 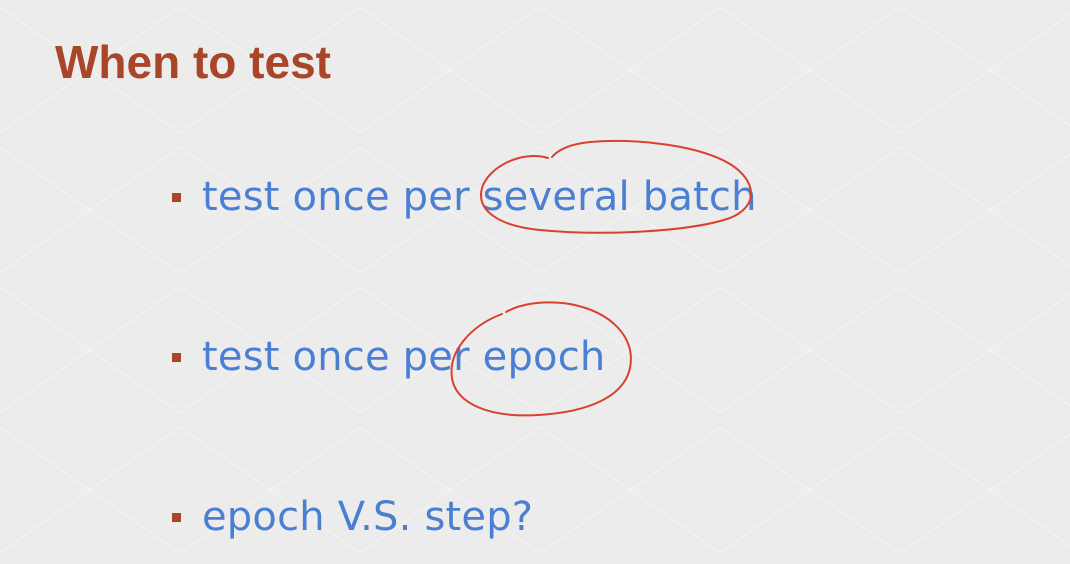 What do you see at coordinates (479, 197) in the screenshot?
I see `bullet-text-1: test once per several batch` at bounding box center [479, 197].